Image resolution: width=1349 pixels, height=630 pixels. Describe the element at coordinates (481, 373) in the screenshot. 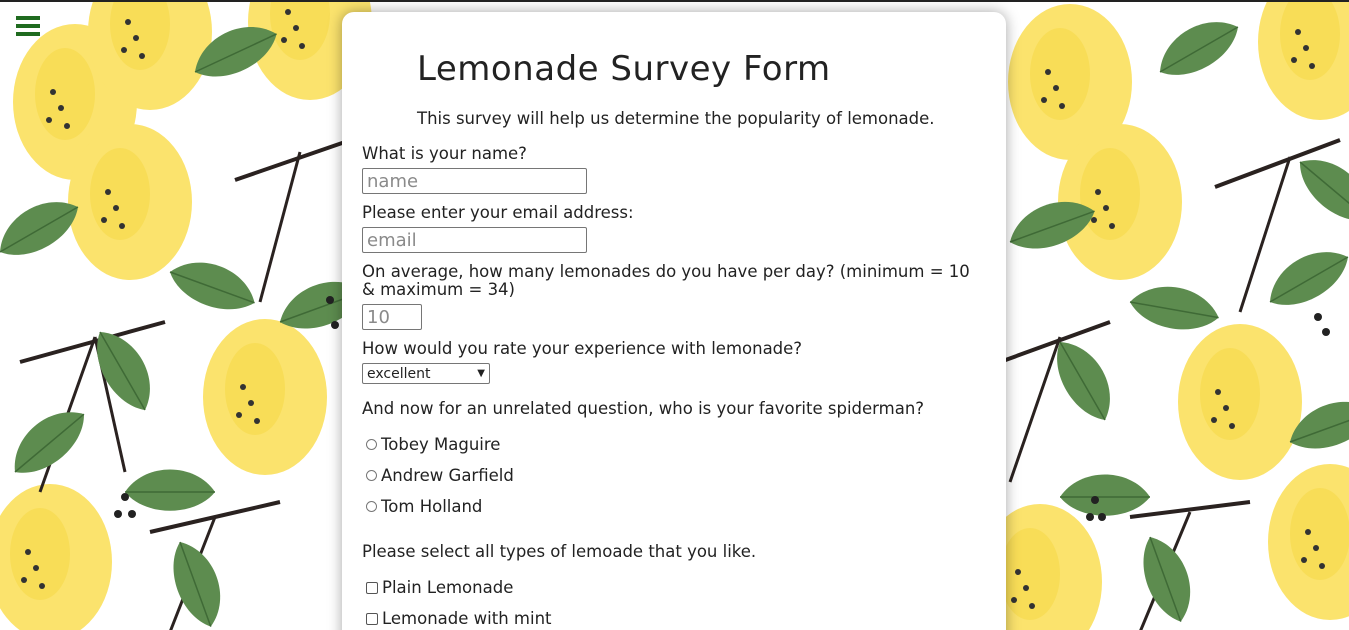

I see `chevron-down-icon: ▼` at that location.